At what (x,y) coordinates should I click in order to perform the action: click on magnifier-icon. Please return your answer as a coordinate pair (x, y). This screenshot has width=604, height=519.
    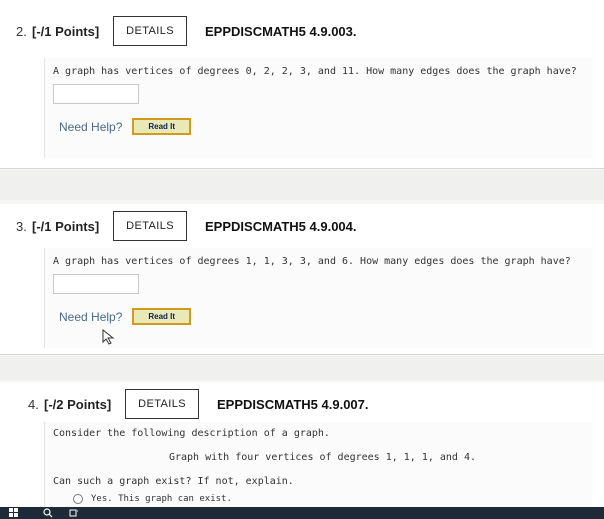
    Looking at the image, I should click on (48, 513).